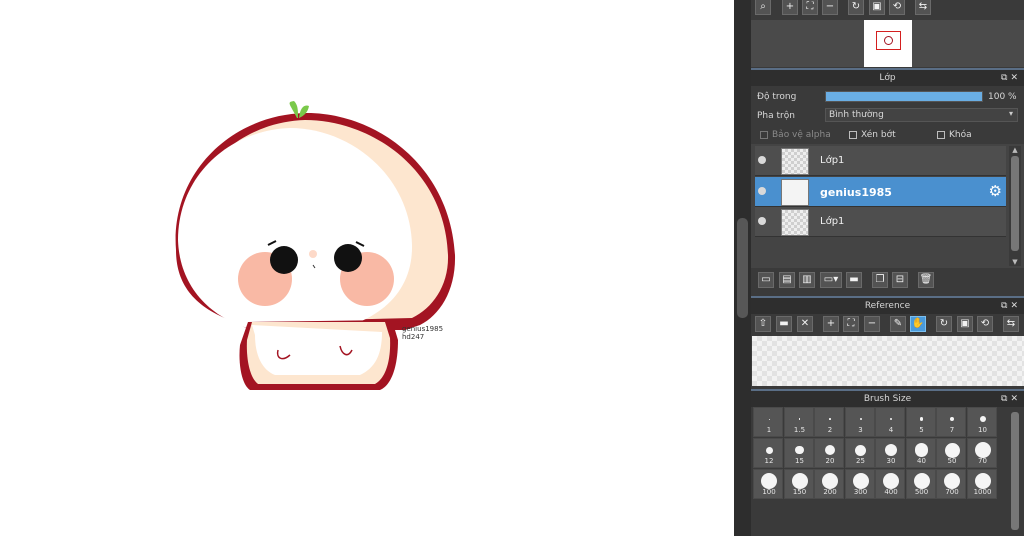 This screenshot has width=1024, height=536. Describe the element at coordinates (784, 324) in the screenshot. I see `open-folder-icon: ▬` at that location.